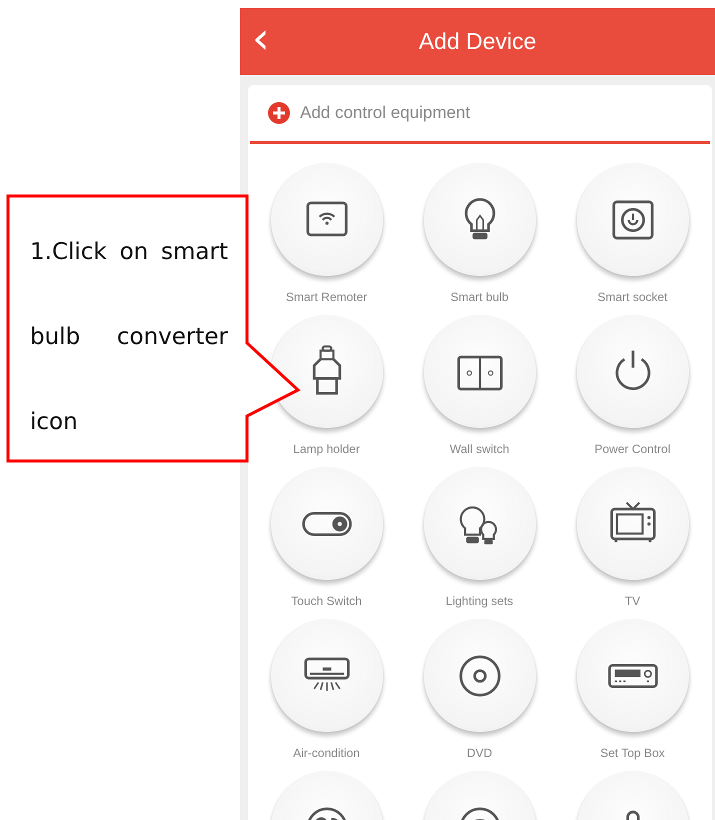 This screenshot has height=820, width=715. Describe the element at coordinates (477, 41) in the screenshot. I see `page-title: Add Device` at that location.